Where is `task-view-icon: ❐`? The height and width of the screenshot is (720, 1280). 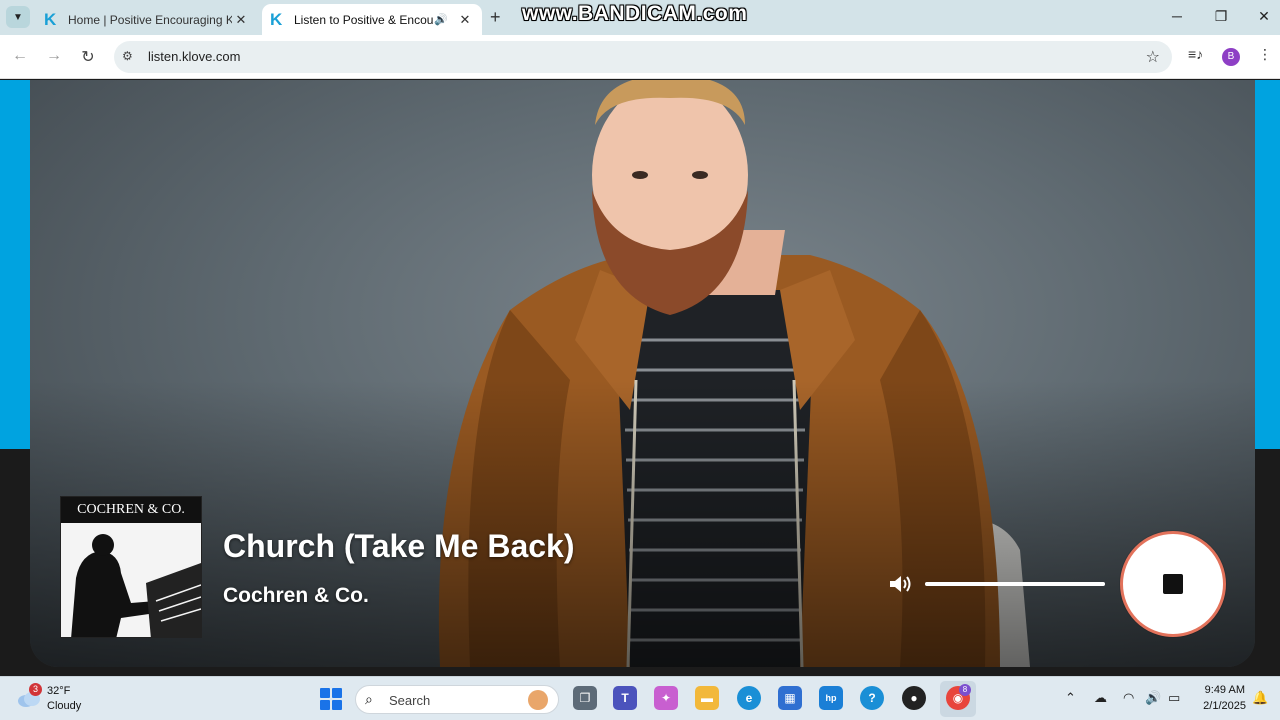 task-view-icon: ❐ is located at coordinates (585, 698).